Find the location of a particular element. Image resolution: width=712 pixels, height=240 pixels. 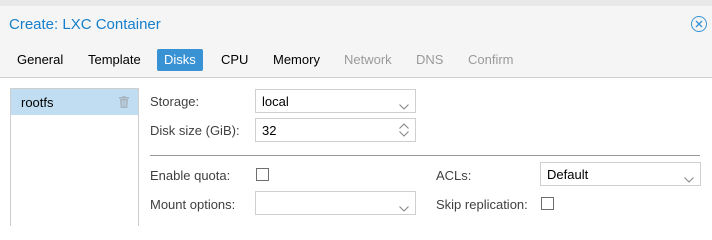

skip-replication-label: Skip replication: is located at coordinates (482, 204).